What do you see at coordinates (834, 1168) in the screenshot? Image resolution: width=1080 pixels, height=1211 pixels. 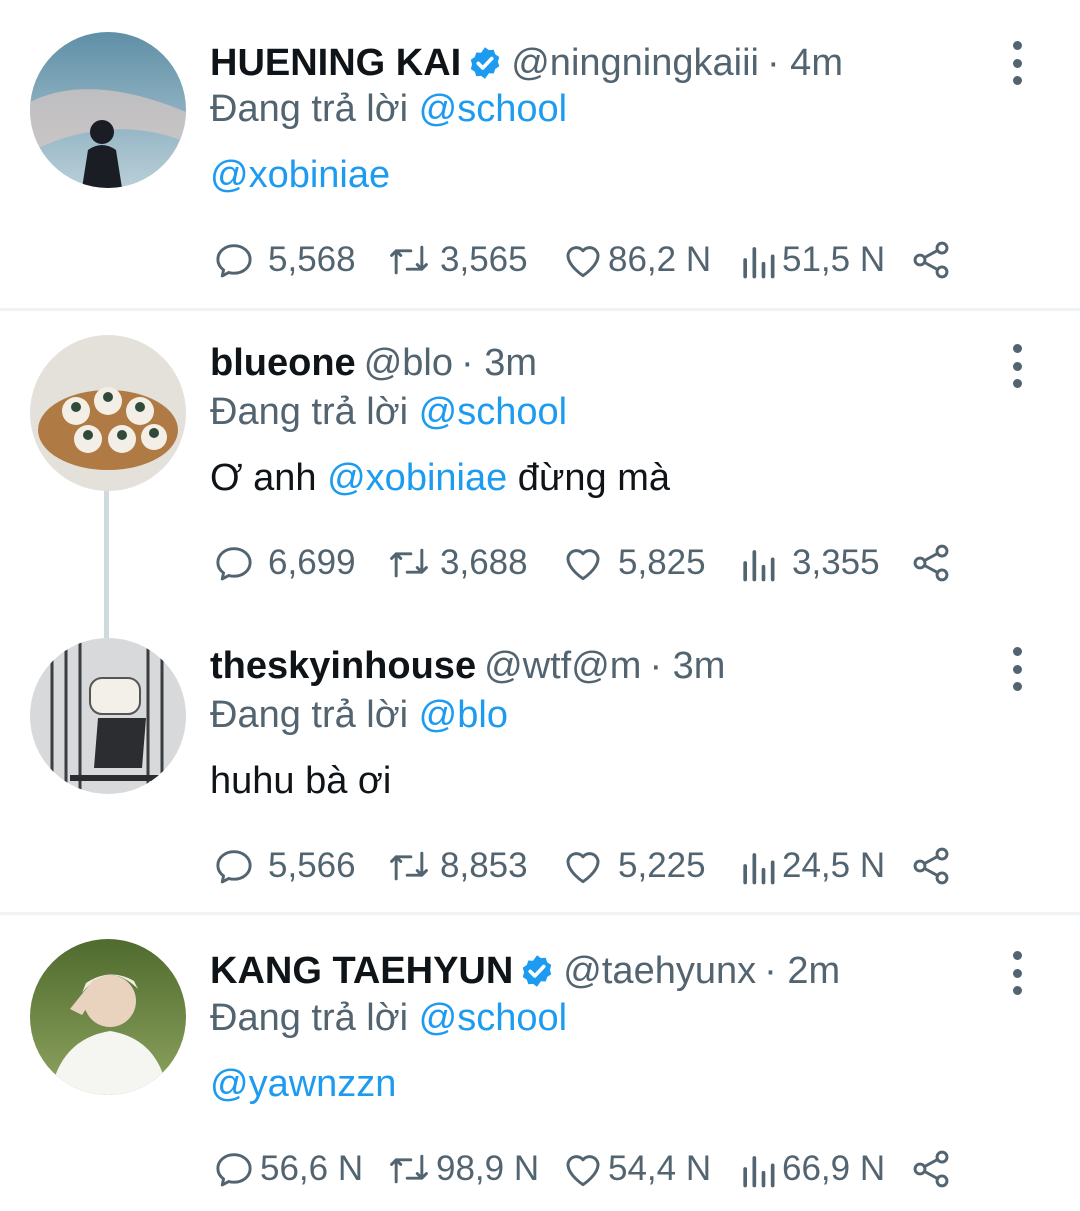 I see `views-count: 66,9 N` at bounding box center [834, 1168].